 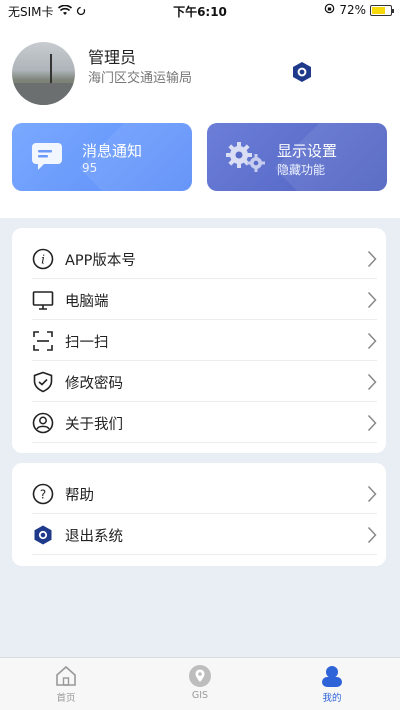 I want to click on gears-icon, so click(x=246, y=159).